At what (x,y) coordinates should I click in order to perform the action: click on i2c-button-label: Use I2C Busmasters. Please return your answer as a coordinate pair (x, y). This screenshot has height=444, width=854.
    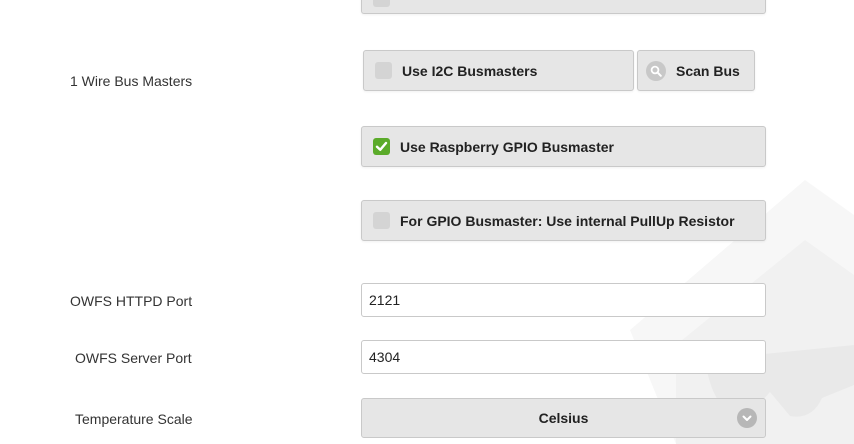
    Looking at the image, I should click on (470, 70).